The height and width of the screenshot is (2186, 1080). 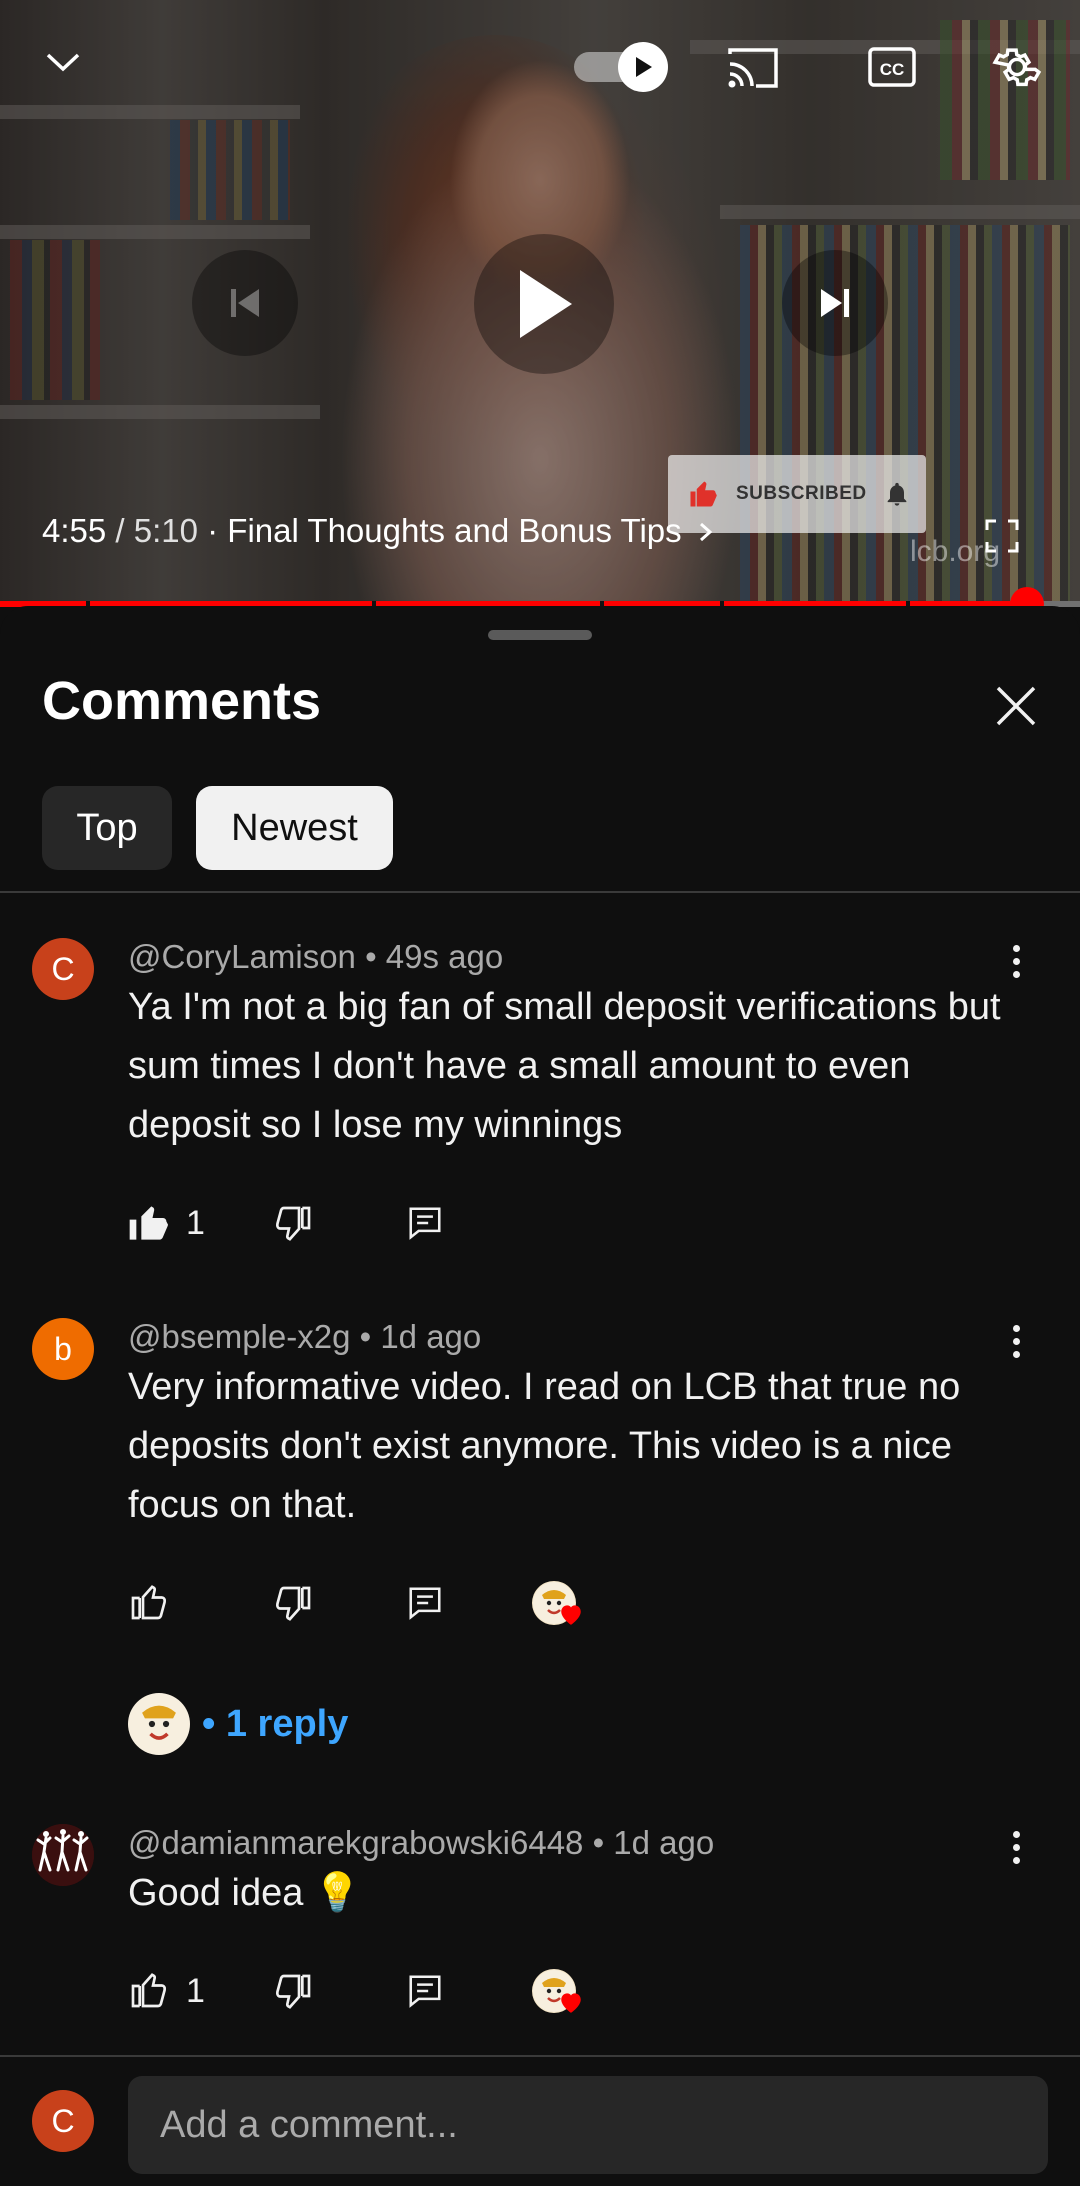 I want to click on like-button, so click(x=148, y=1603).